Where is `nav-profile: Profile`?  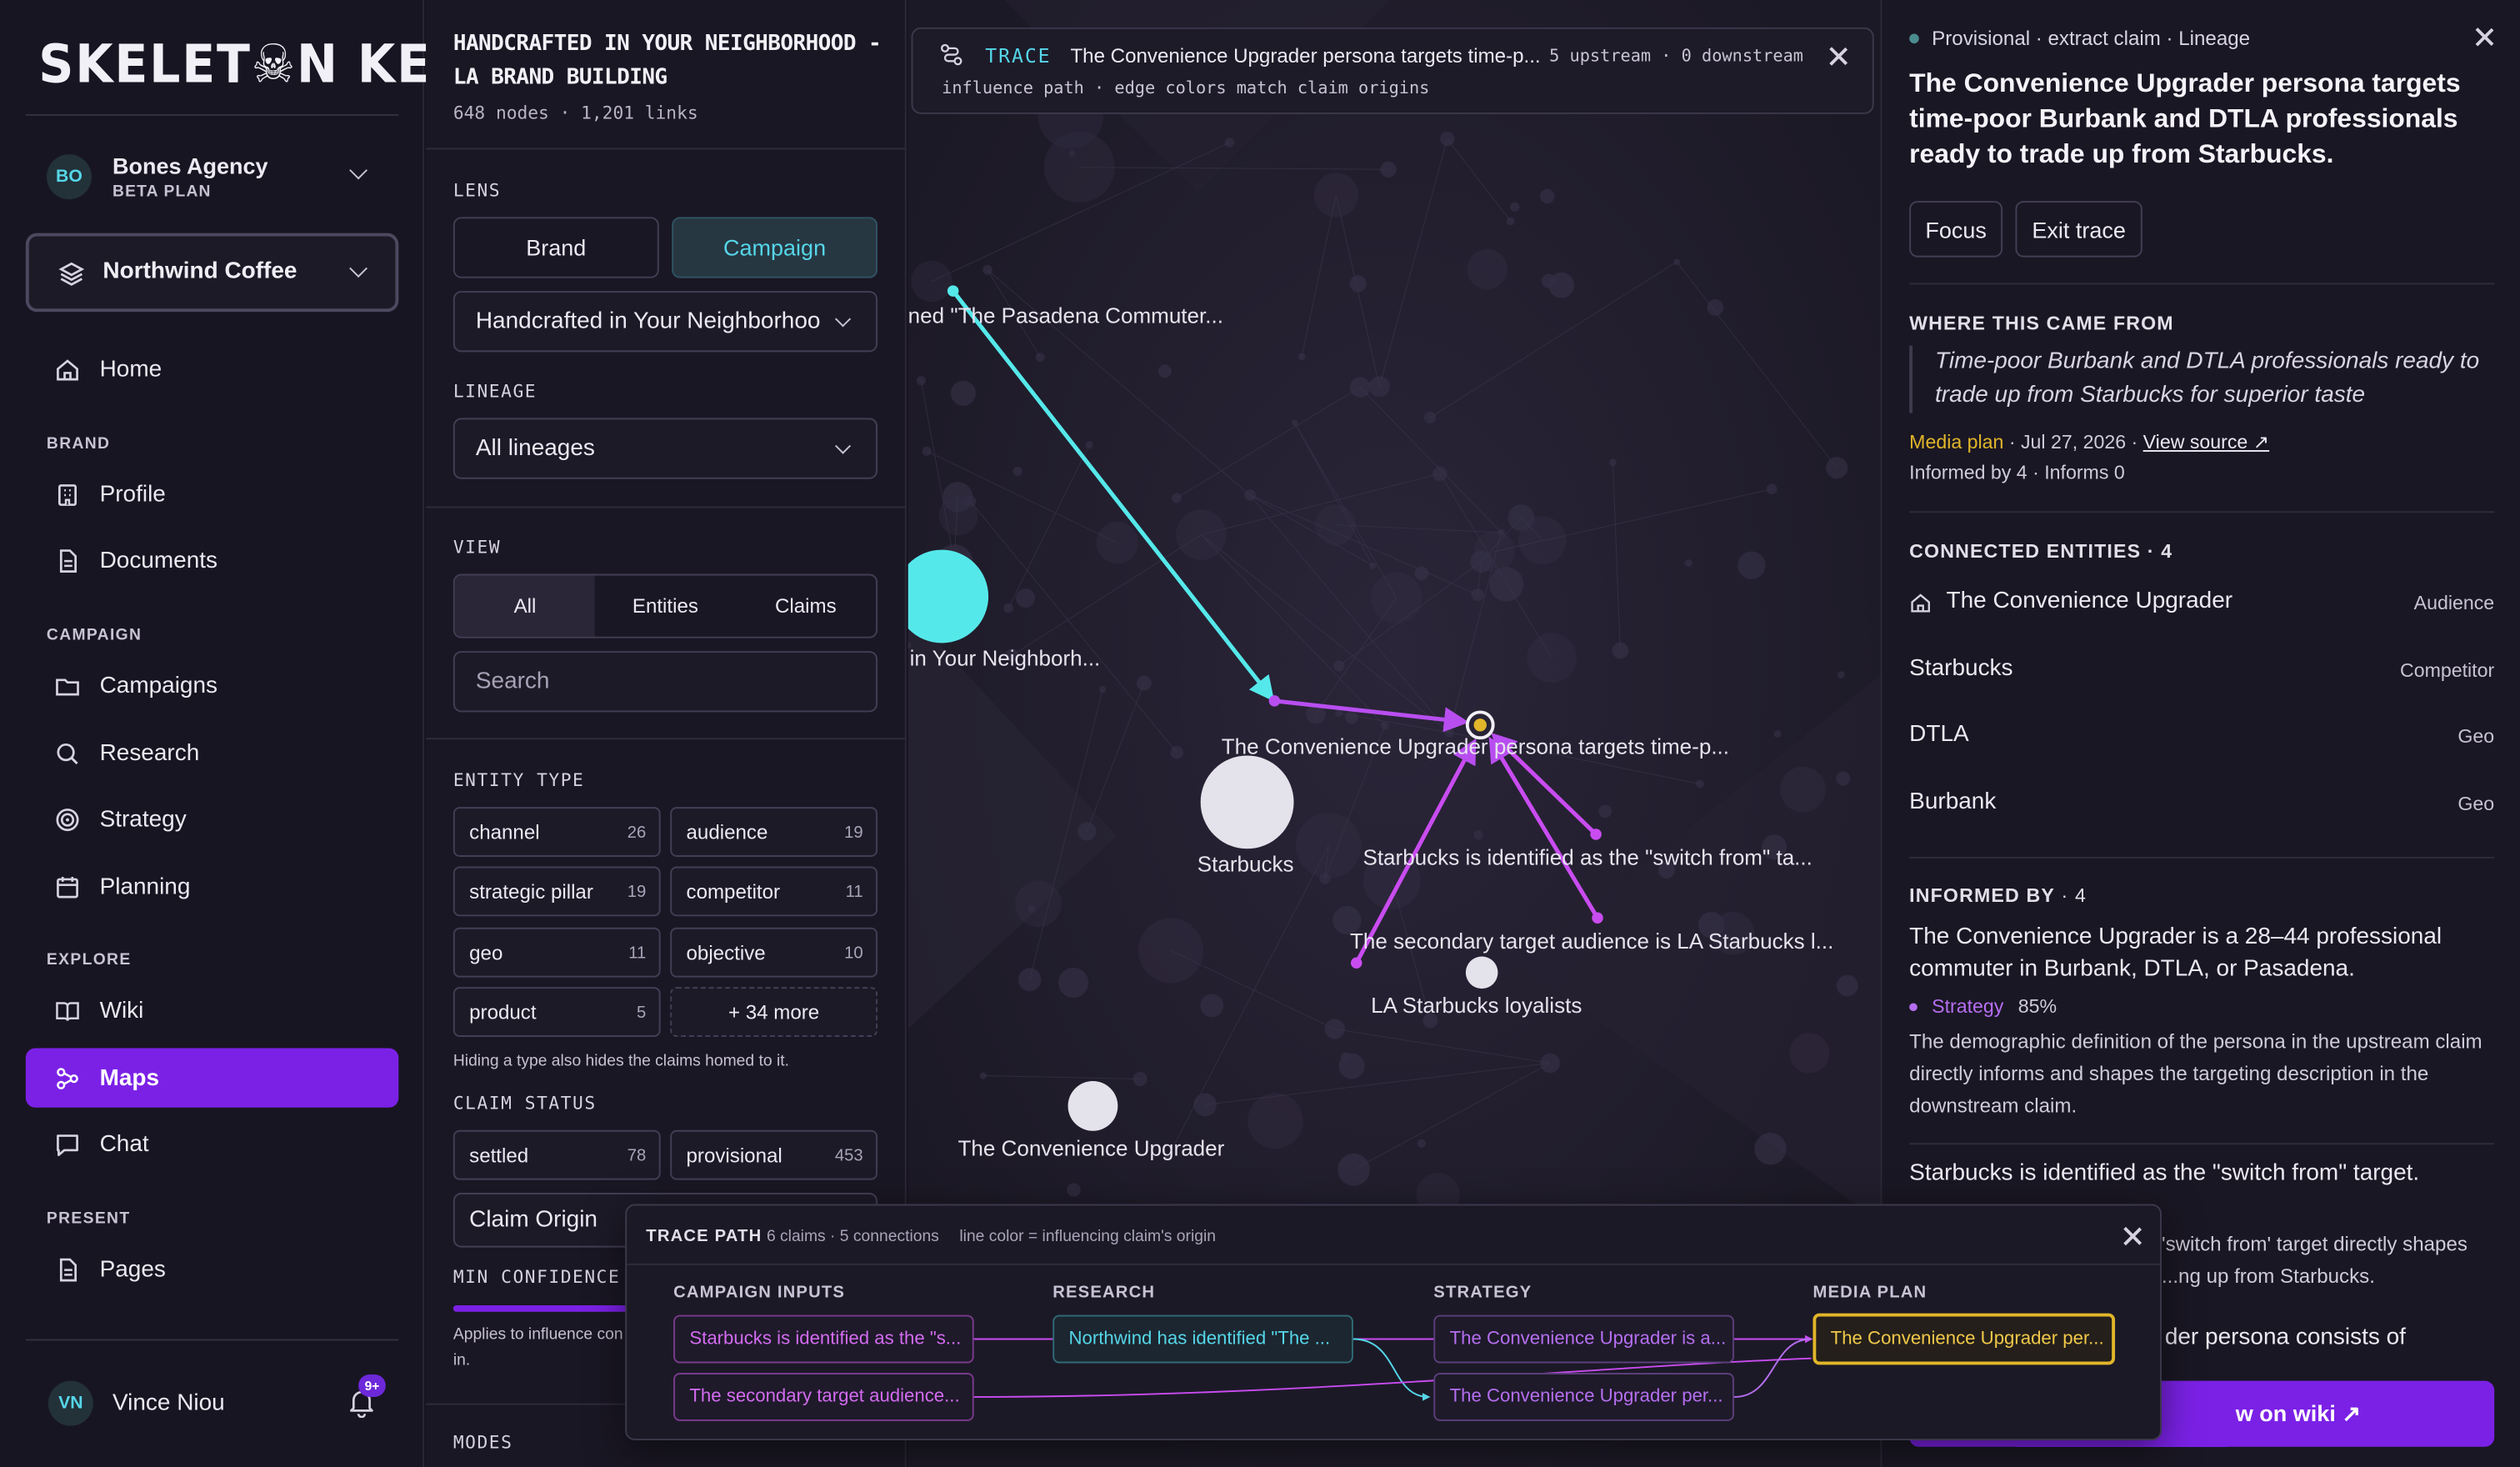 nav-profile: Profile is located at coordinates (212, 493).